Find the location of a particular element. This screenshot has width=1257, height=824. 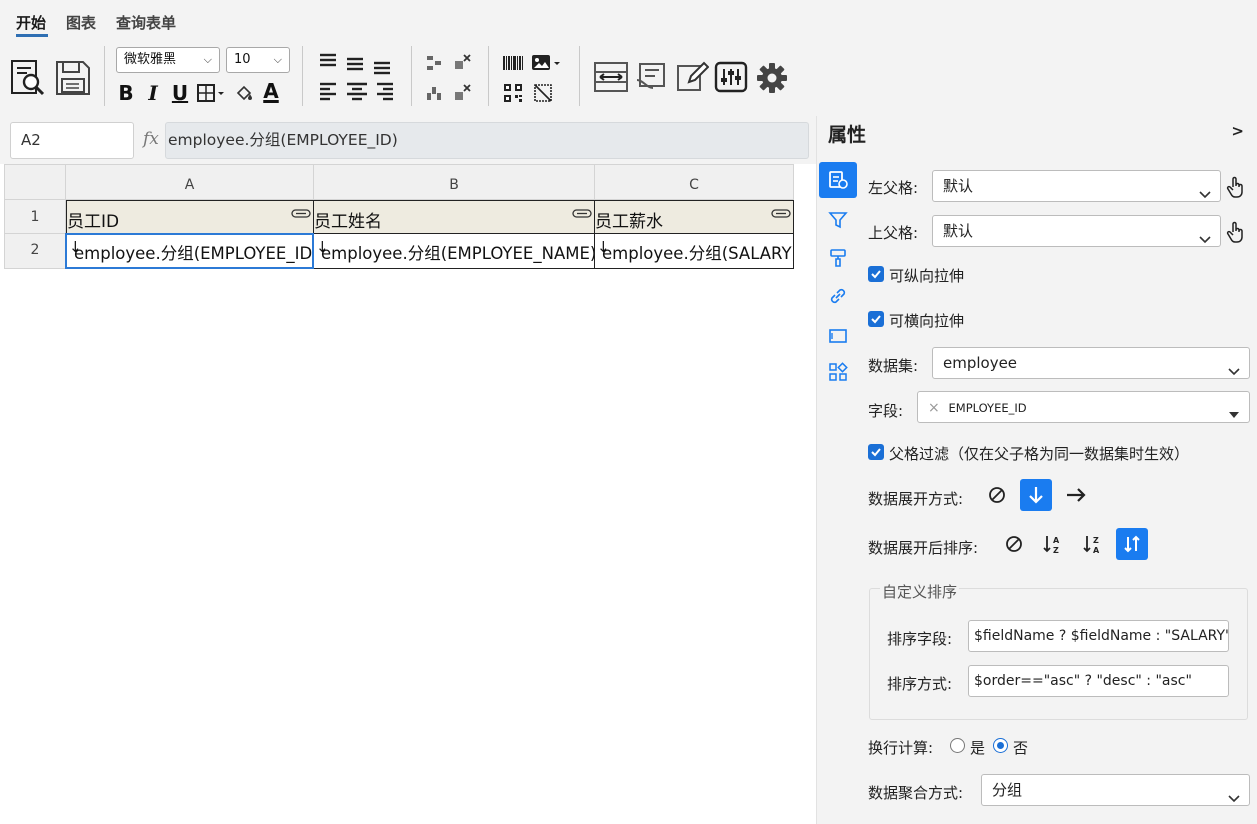

report-settings-icon is located at coordinates (653, 77).